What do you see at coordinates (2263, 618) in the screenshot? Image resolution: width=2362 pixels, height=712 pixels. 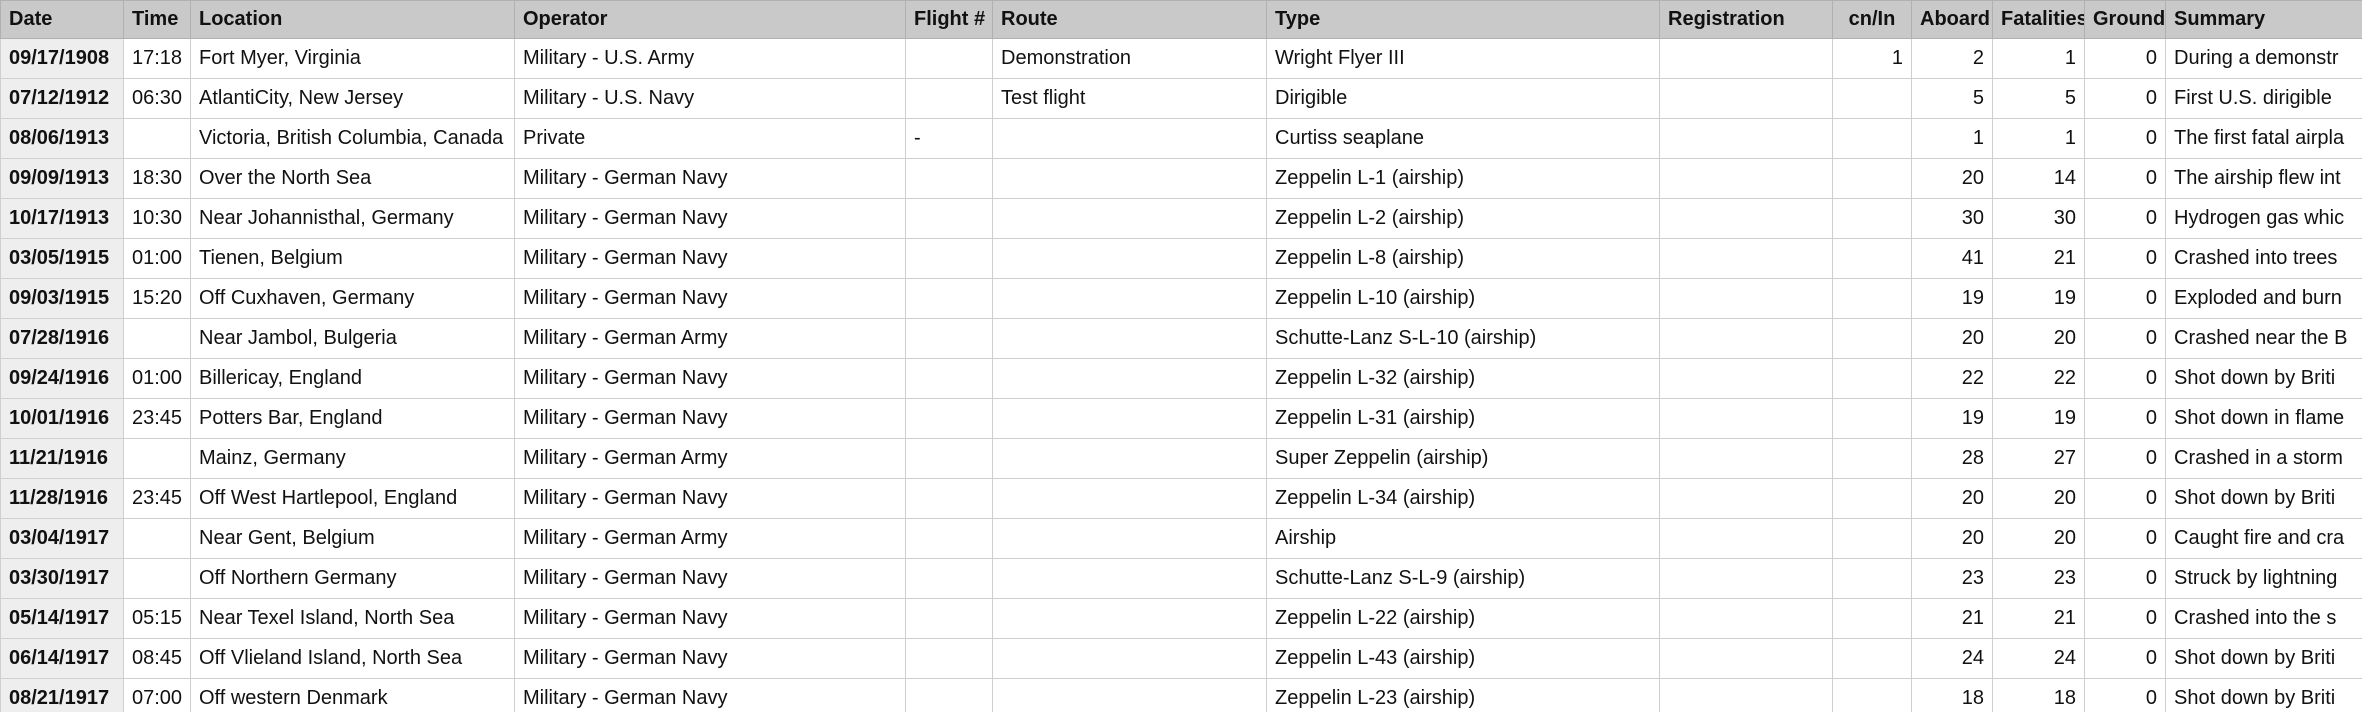 I see `cell-summary: Crashed into the s` at bounding box center [2263, 618].